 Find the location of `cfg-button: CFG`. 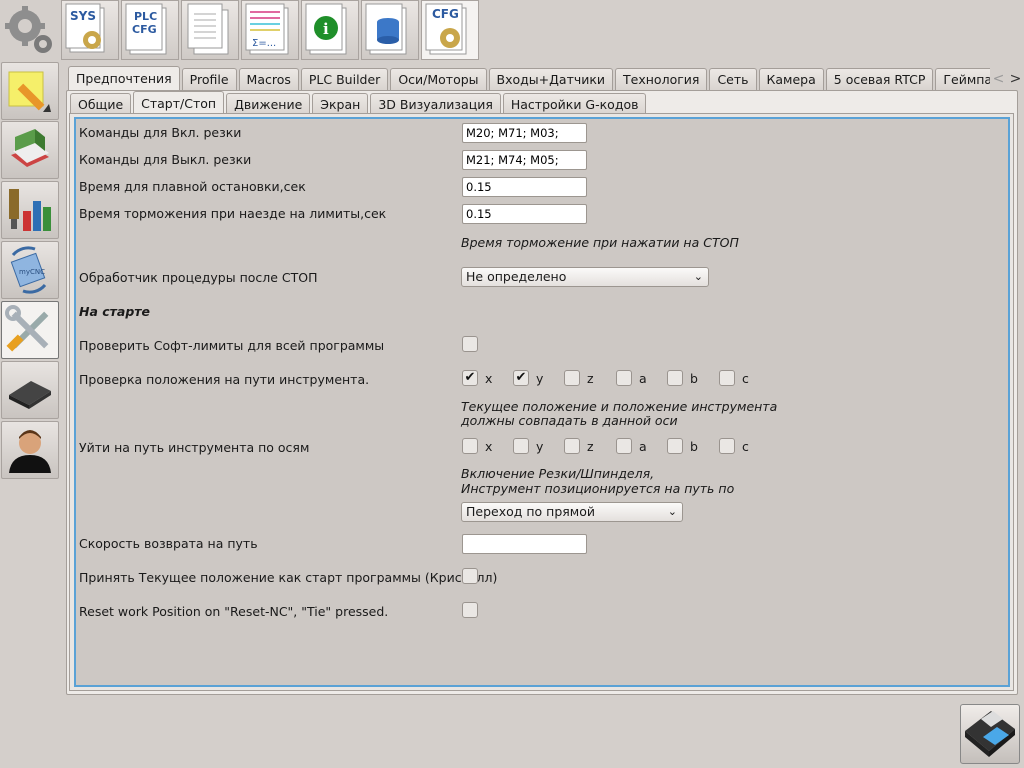

cfg-button: CFG is located at coordinates (450, 30).